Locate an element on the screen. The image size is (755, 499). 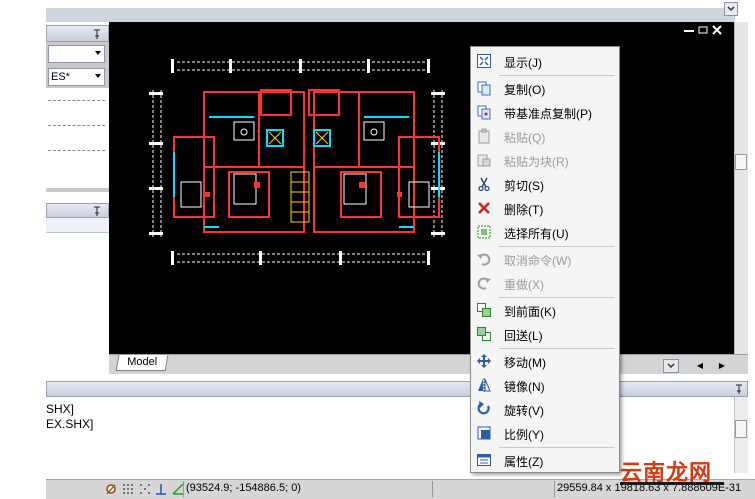
tab-list-button is located at coordinates (671, 366).